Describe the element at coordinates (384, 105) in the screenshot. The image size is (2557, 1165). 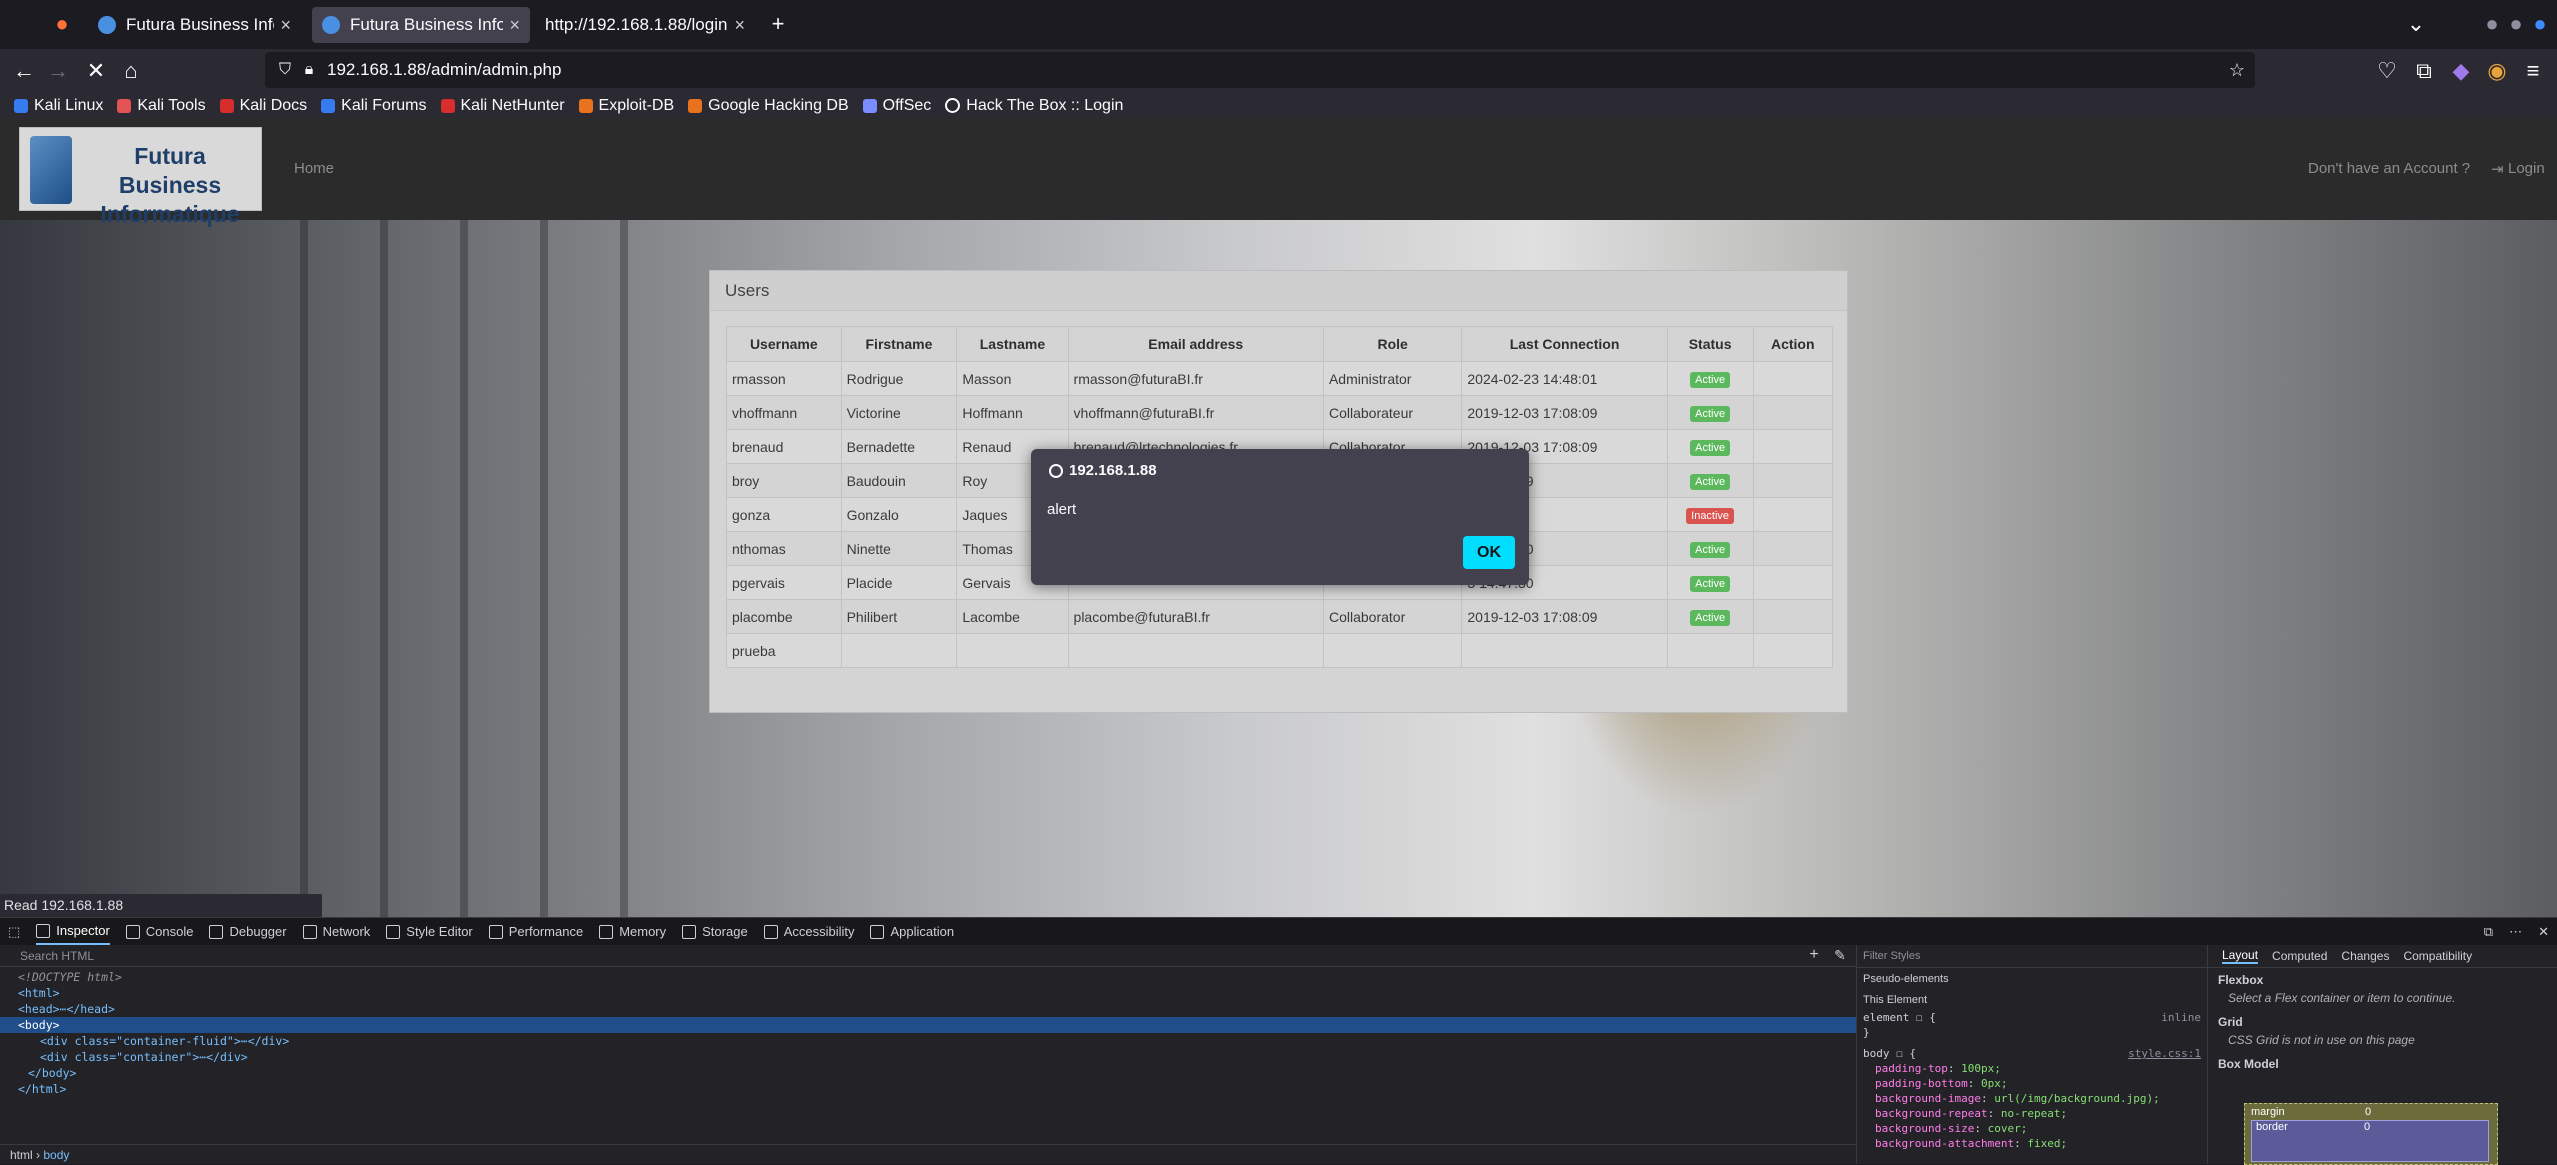
I see `bookmark-label: Kali Forums` at that location.